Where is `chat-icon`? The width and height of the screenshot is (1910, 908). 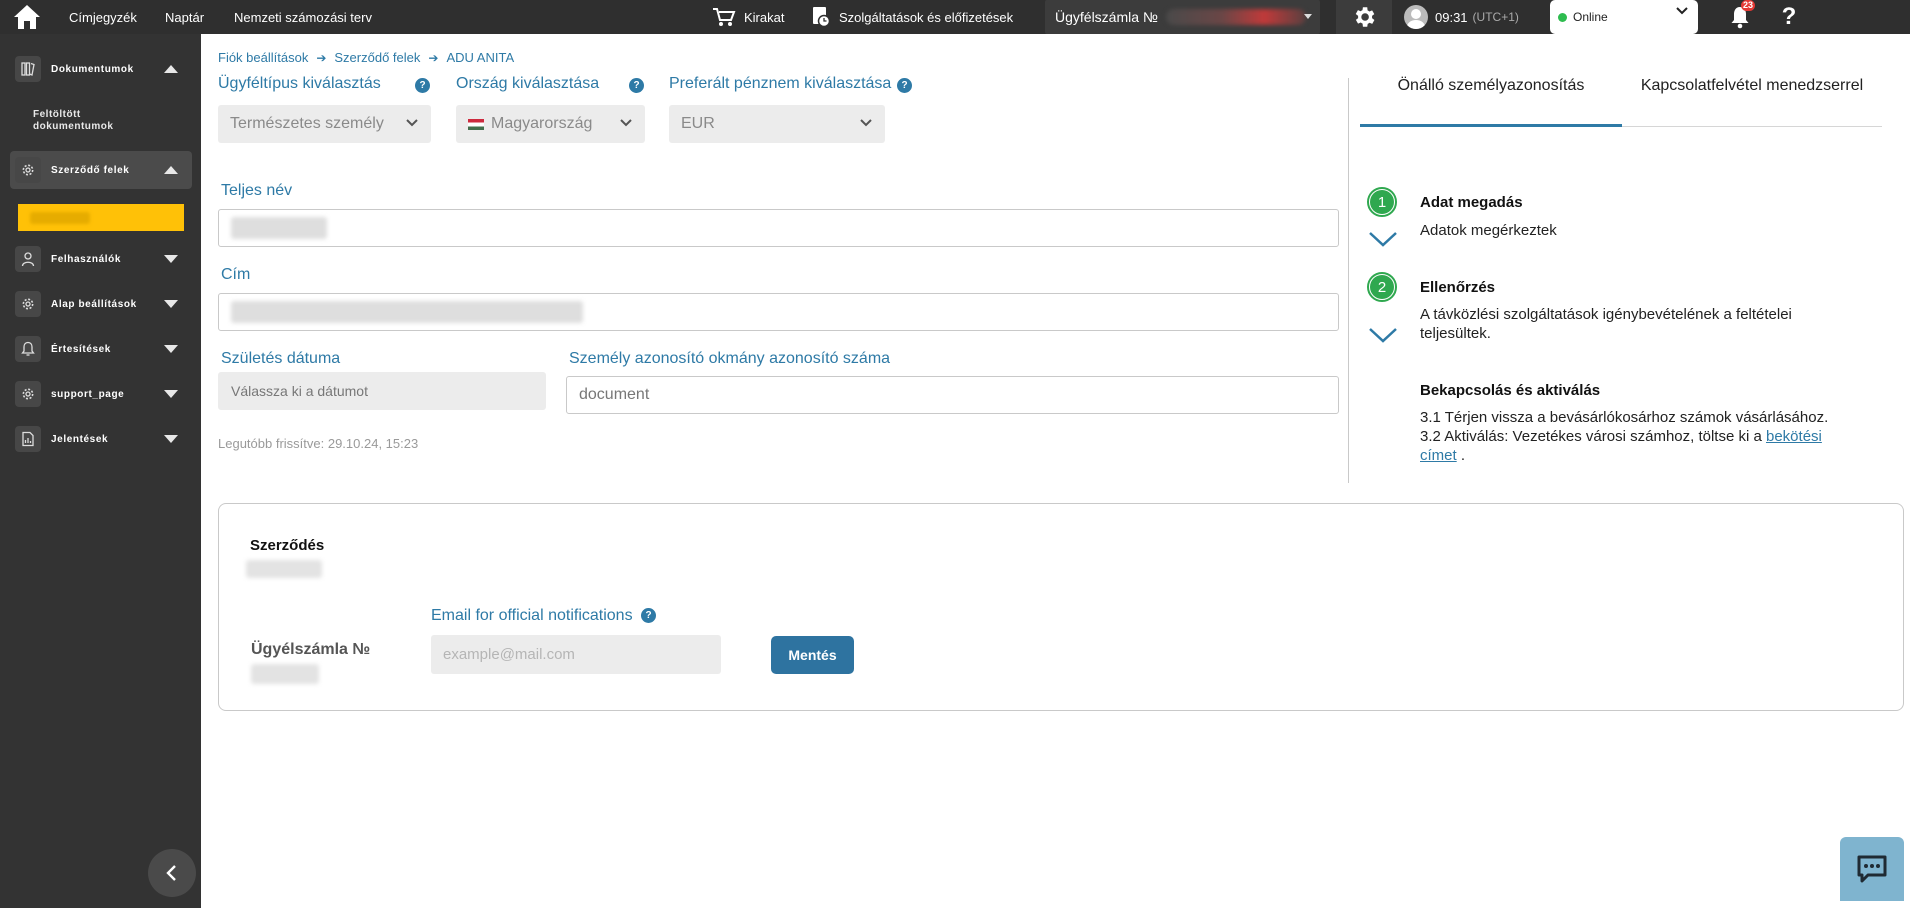 chat-icon is located at coordinates (1872, 869).